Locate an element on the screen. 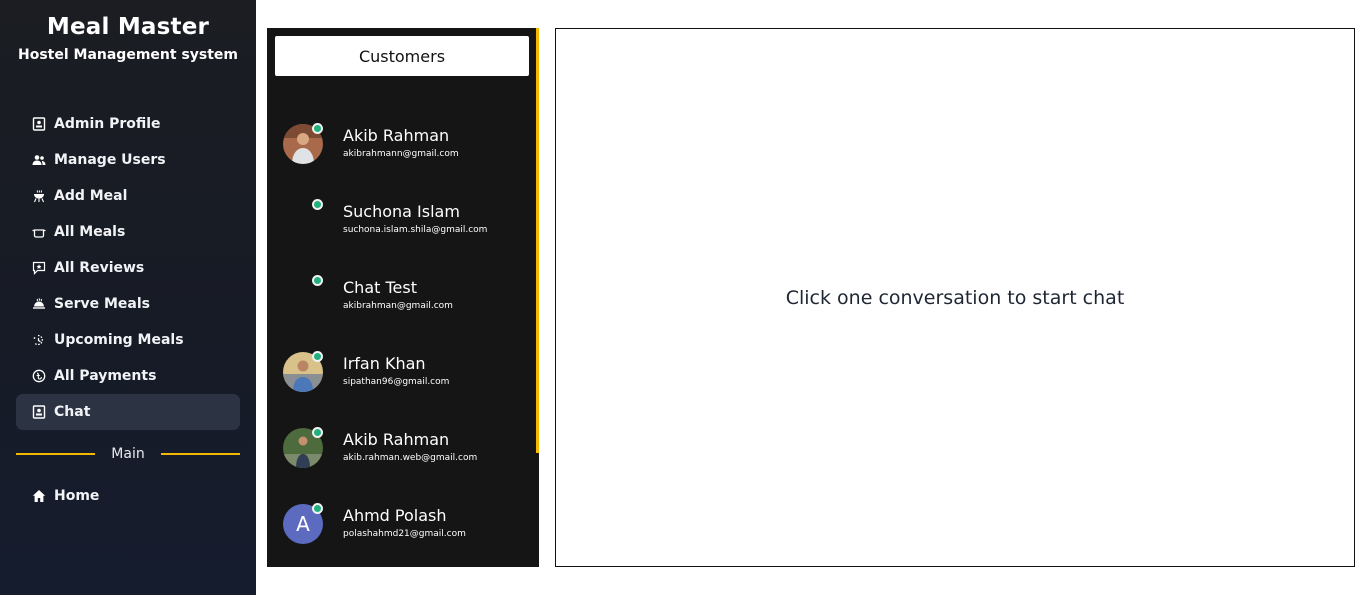  customer-email: sipathan96@gmail.com is located at coordinates (396, 382).